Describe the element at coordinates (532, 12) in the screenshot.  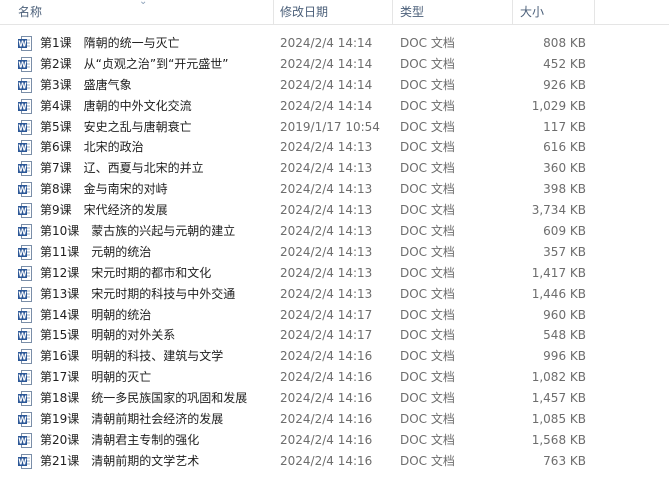
I see `column-header-size-label: 大小` at that location.